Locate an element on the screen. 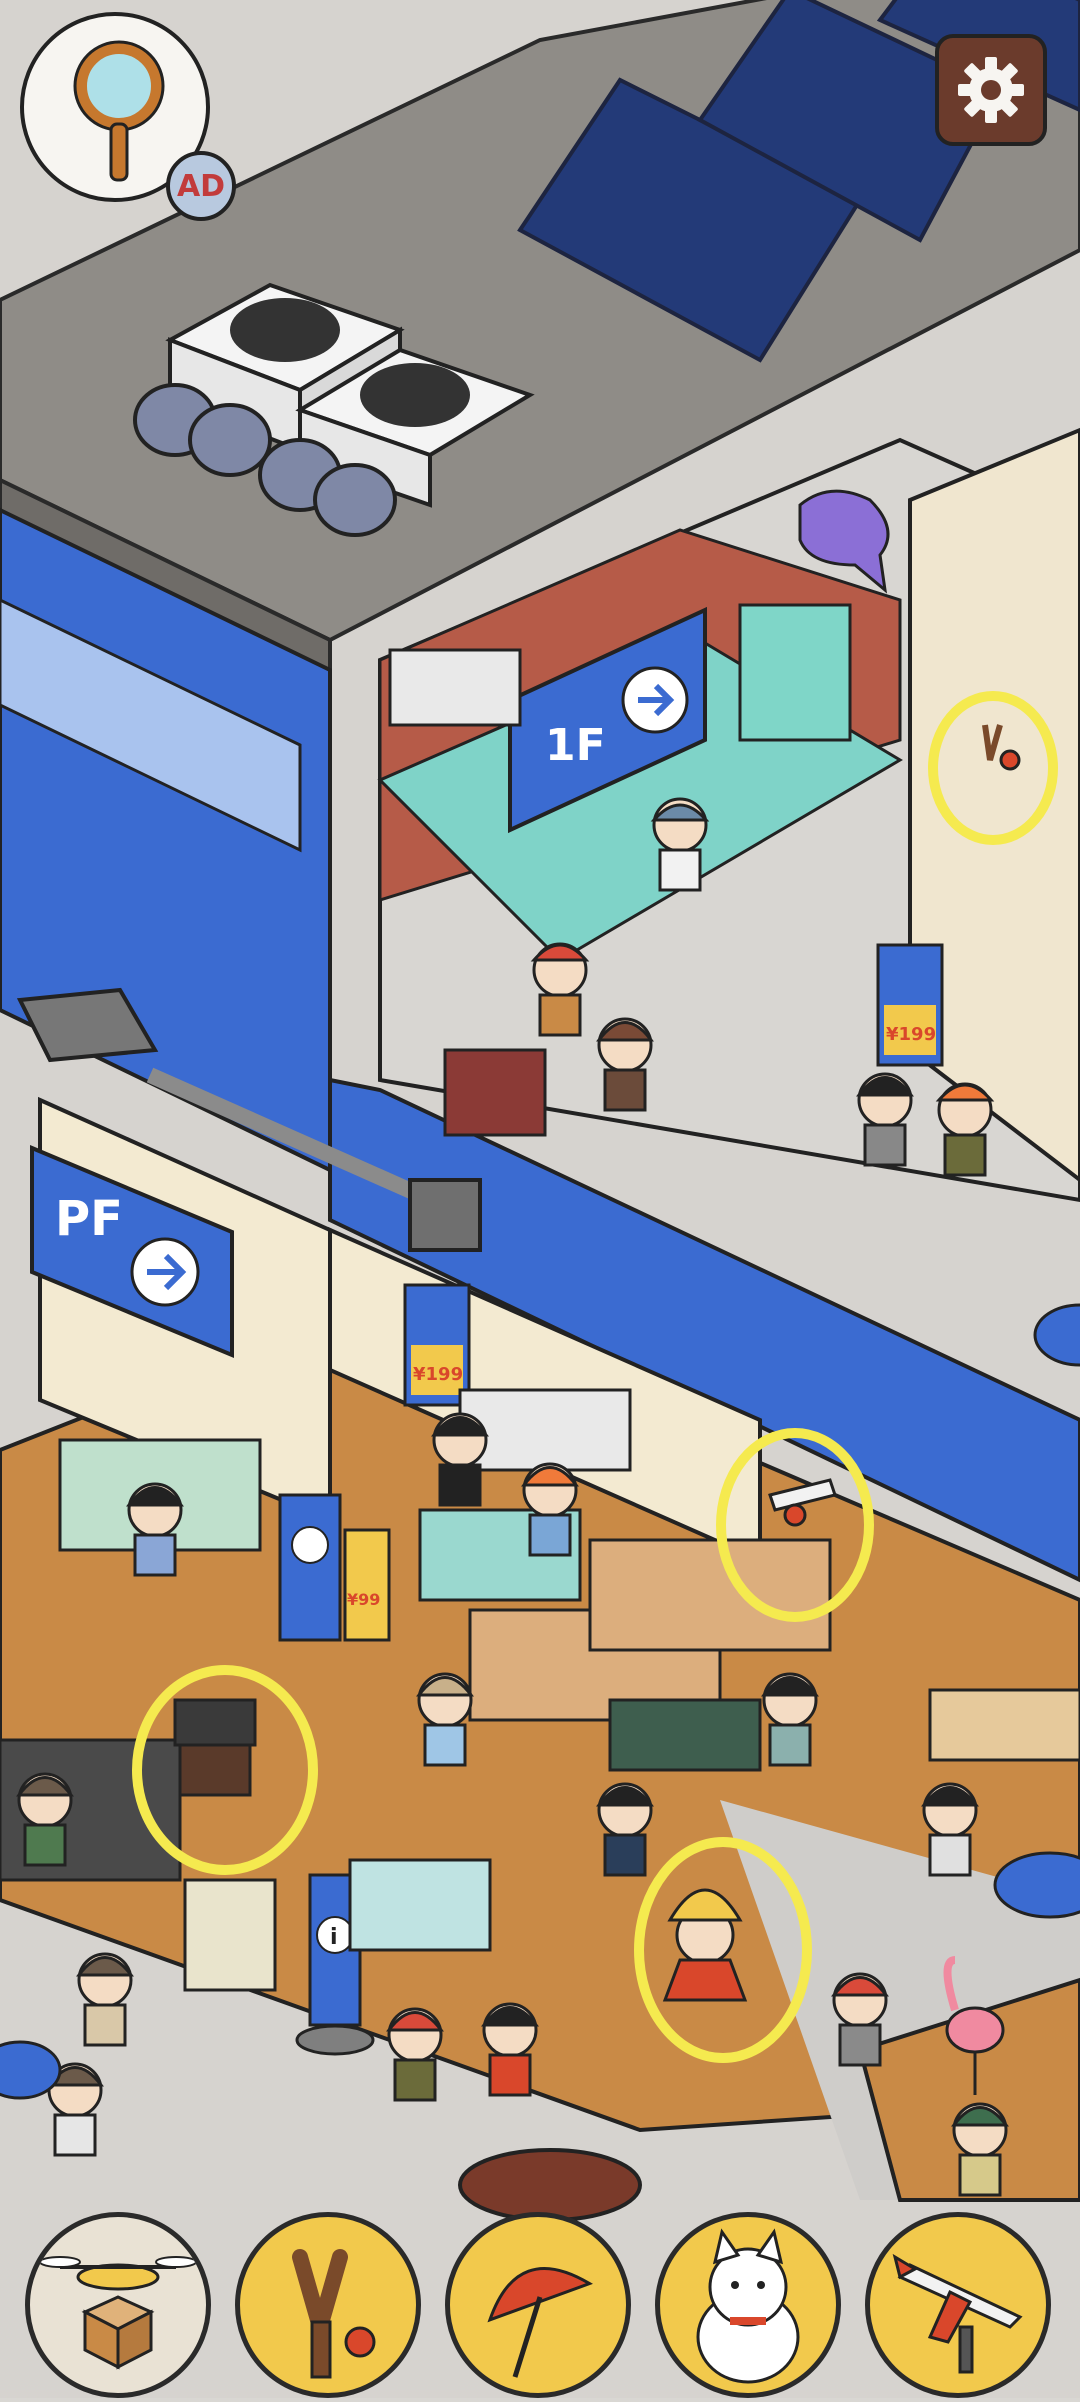 The width and height of the screenshot is (1080, 2402). svg-text: i is located at coordinates (334, 1937).